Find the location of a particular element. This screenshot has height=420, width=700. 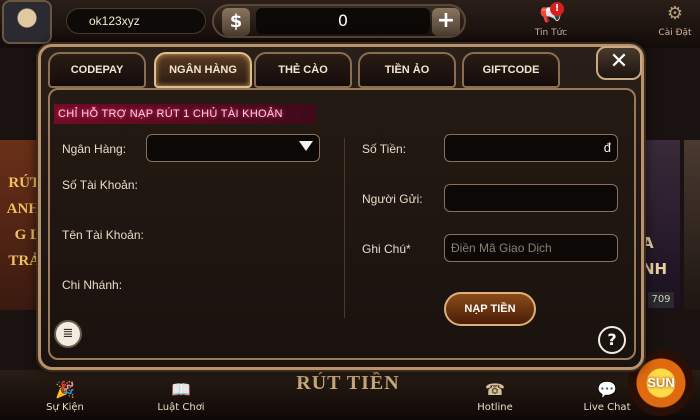

phone-icon: ☎ is located at coordinates (495, 389).